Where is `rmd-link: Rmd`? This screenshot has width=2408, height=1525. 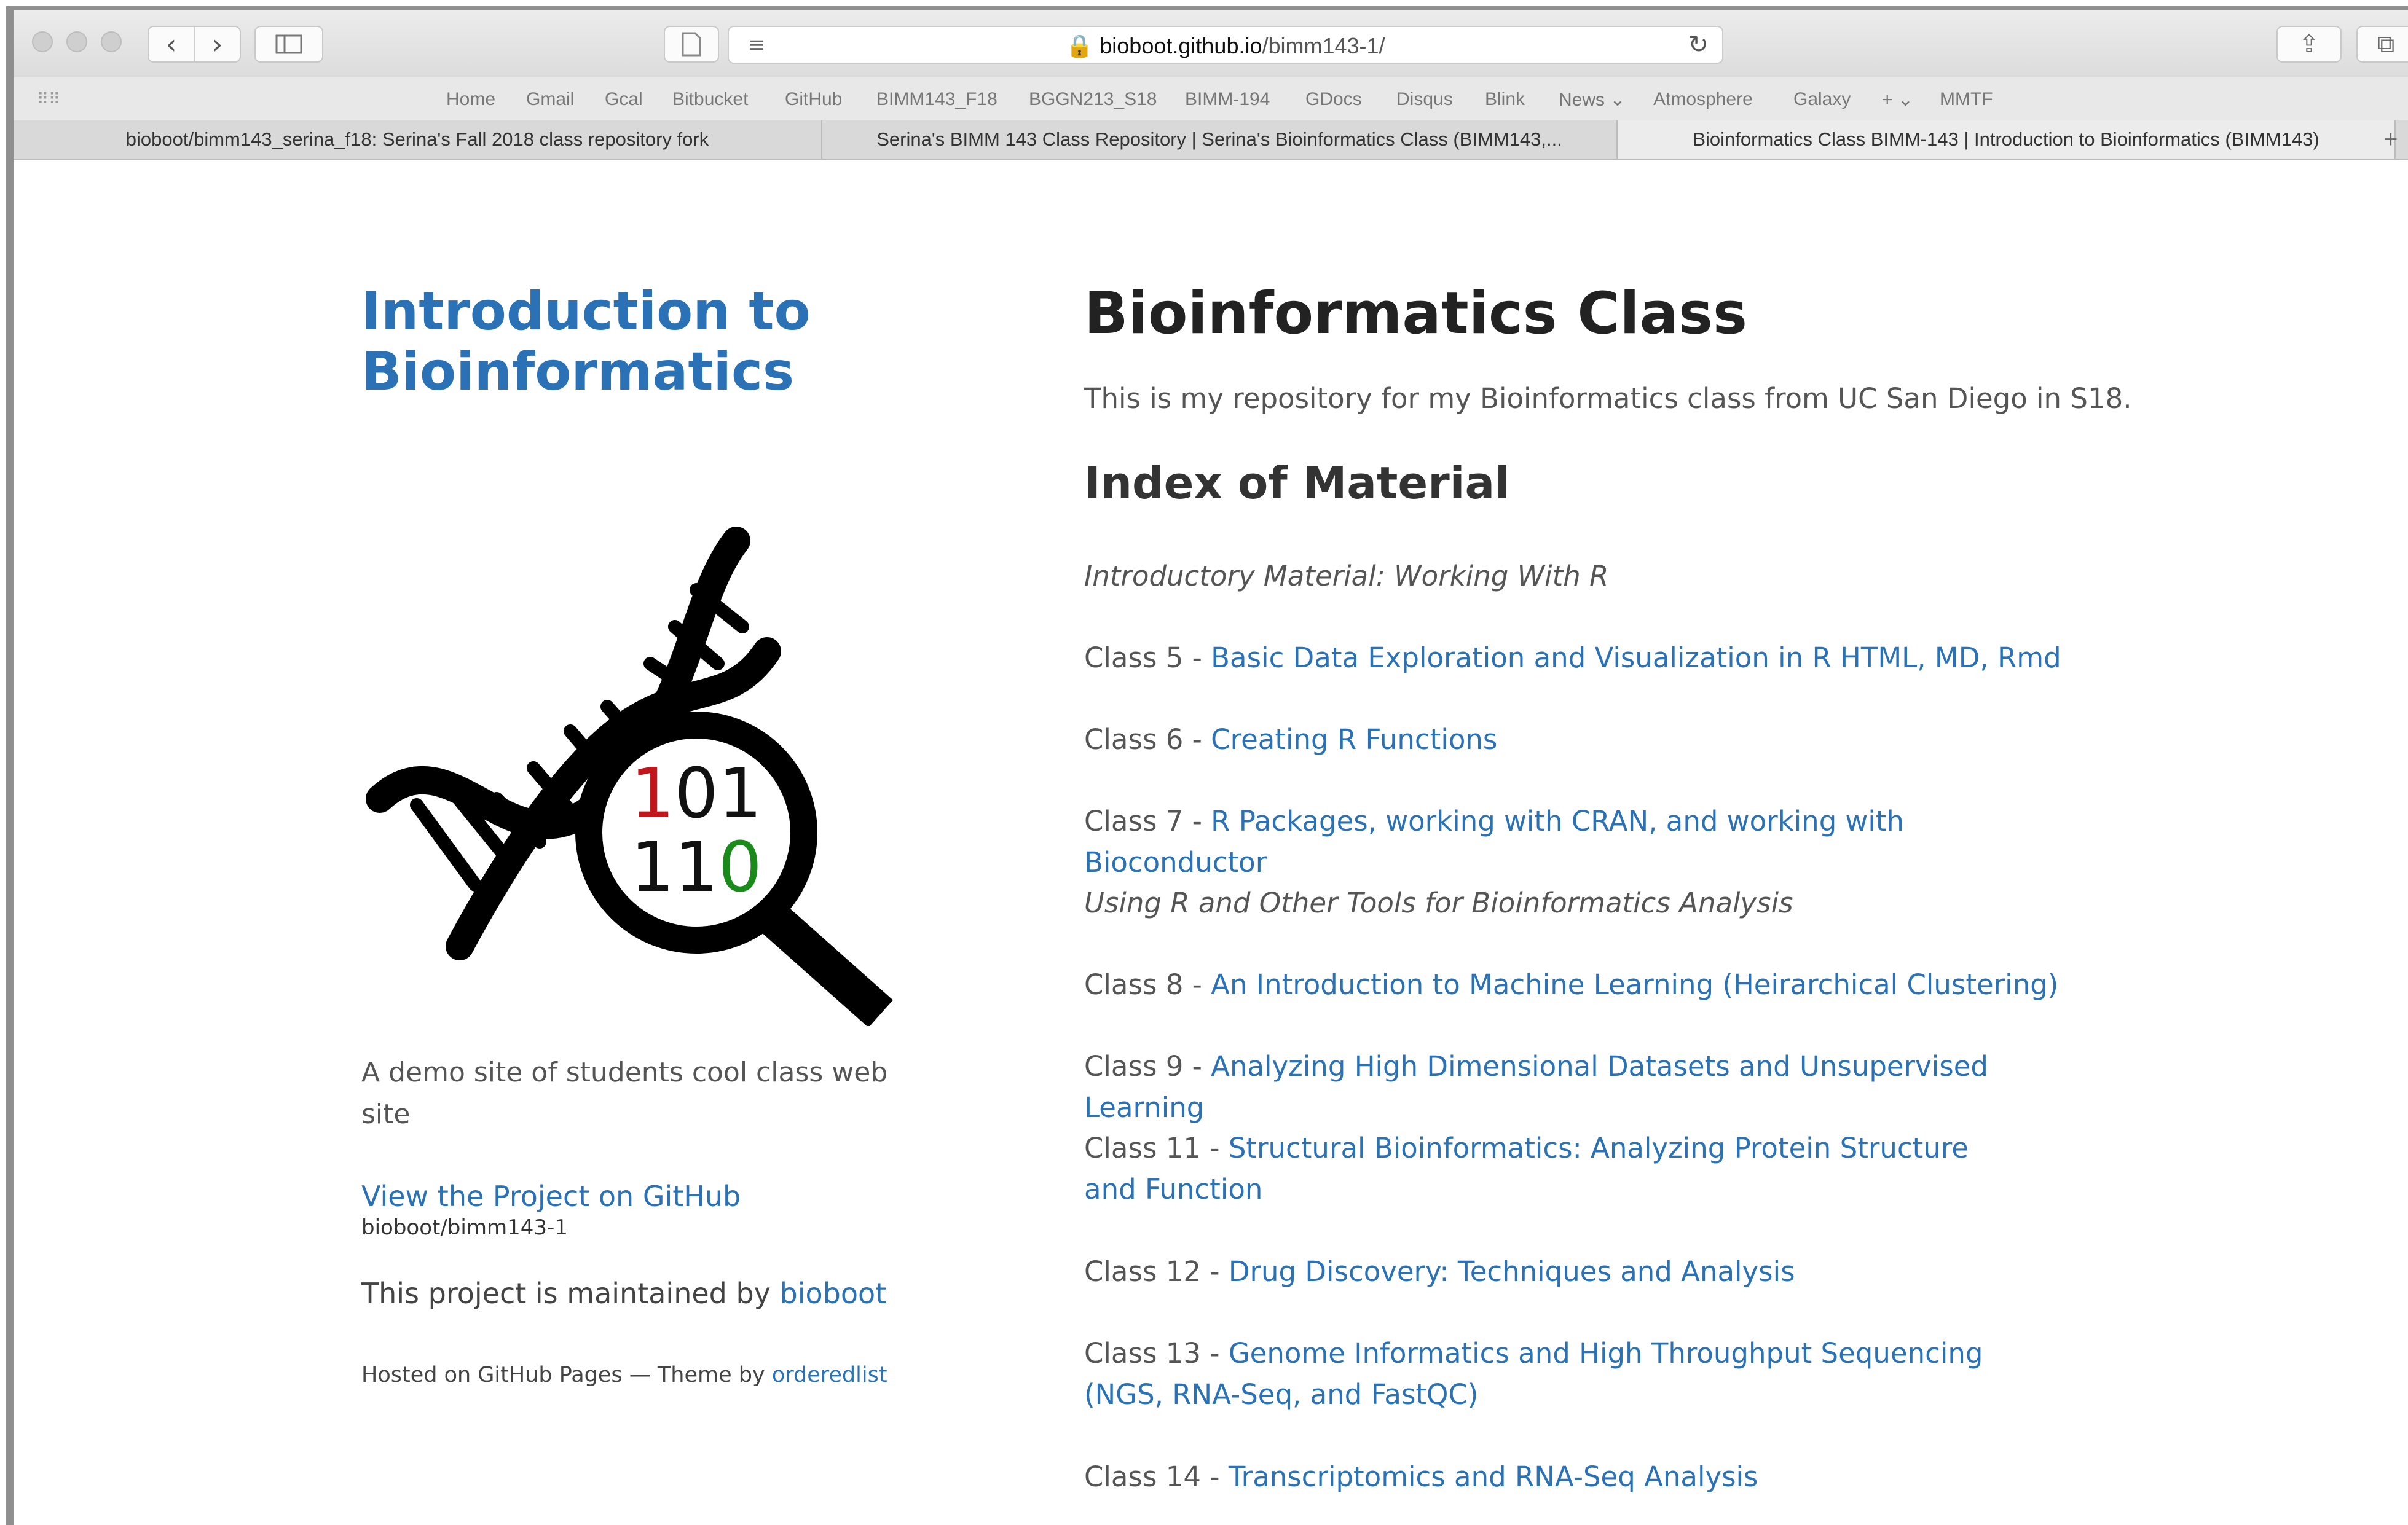
rmd-link: Rmd is located at coordinates (2029, 657).